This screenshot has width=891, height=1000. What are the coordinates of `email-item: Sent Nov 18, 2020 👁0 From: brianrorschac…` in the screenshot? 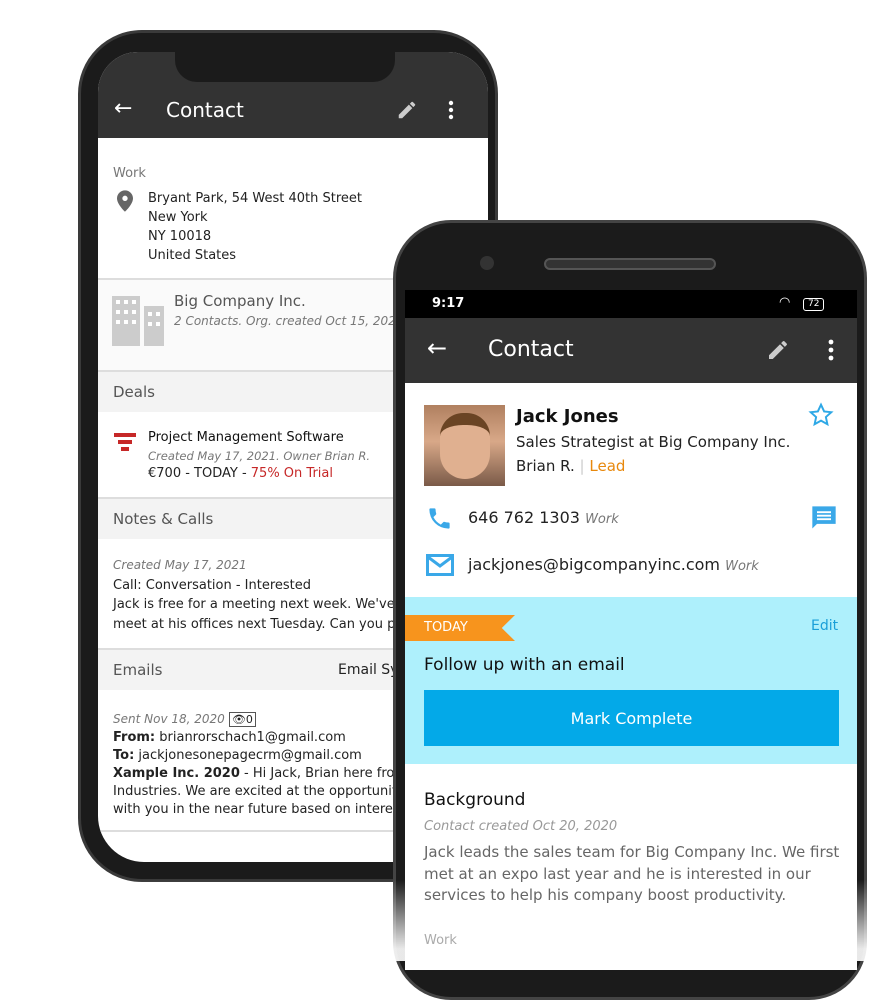 It's located at (273, 764).